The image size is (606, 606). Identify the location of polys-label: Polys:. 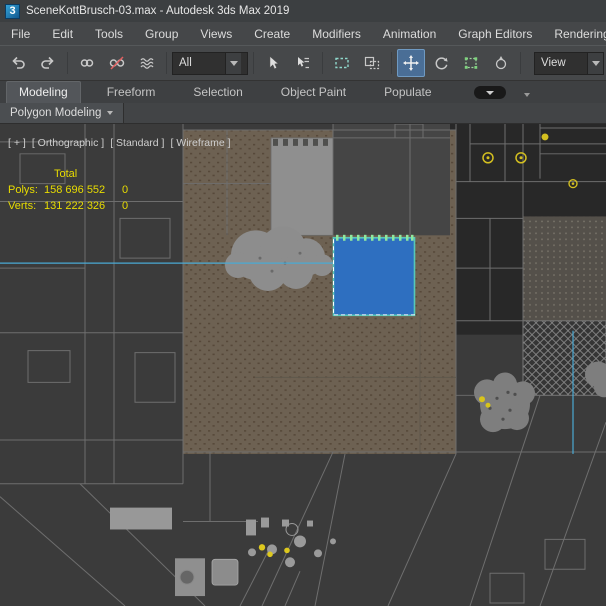
(23, 190).